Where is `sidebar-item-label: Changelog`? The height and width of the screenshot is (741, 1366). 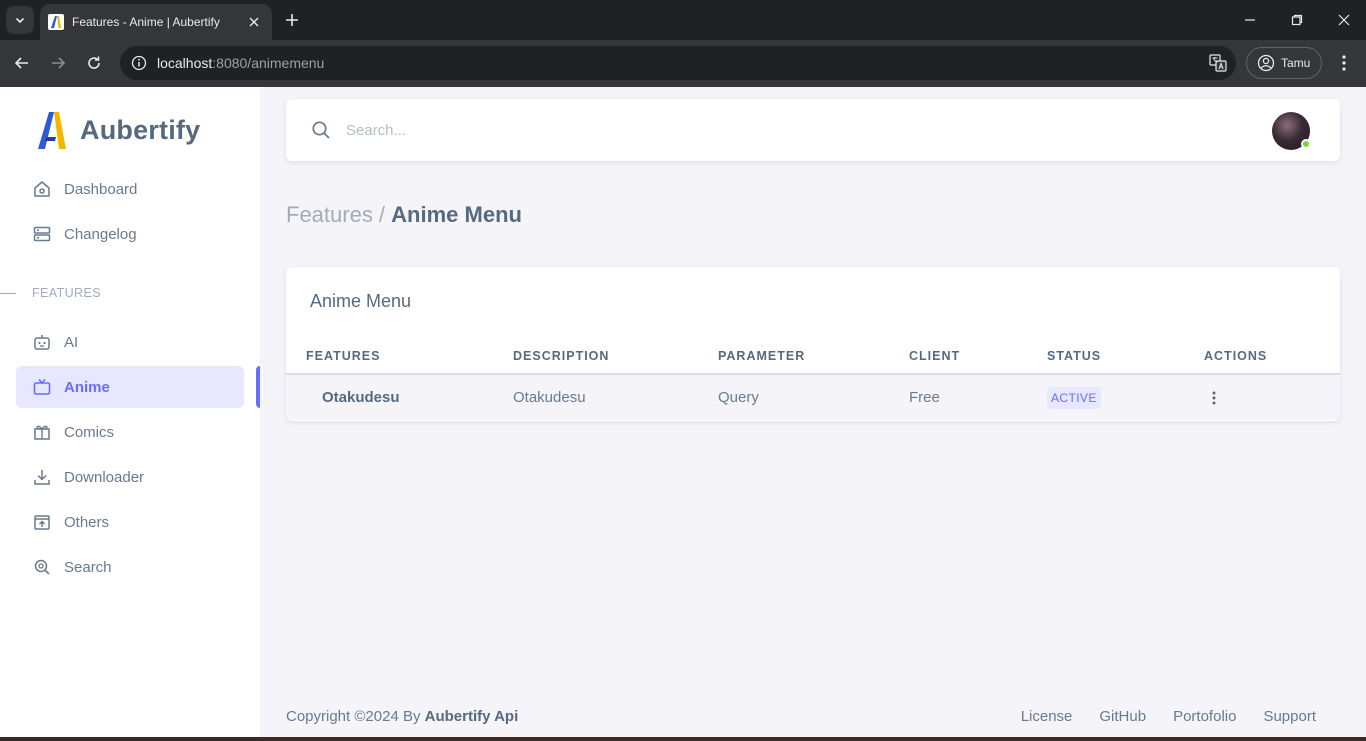
sidebar-item-label: Changelog is located at coordinates (100, 234).